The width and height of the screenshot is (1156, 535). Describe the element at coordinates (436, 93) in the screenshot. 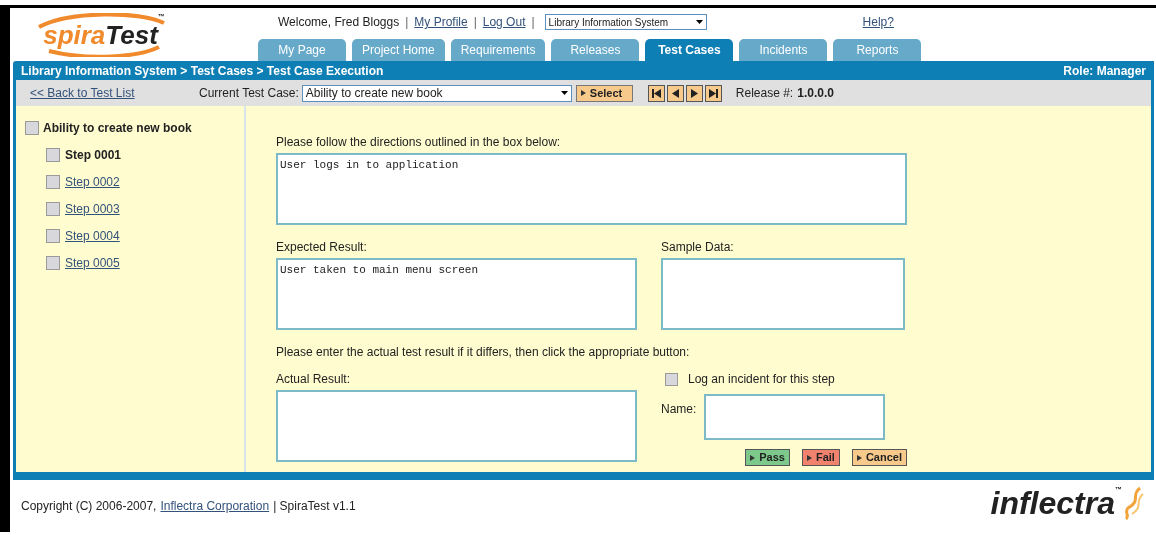

I see `test-case-select: Ability to create new book` at that location.